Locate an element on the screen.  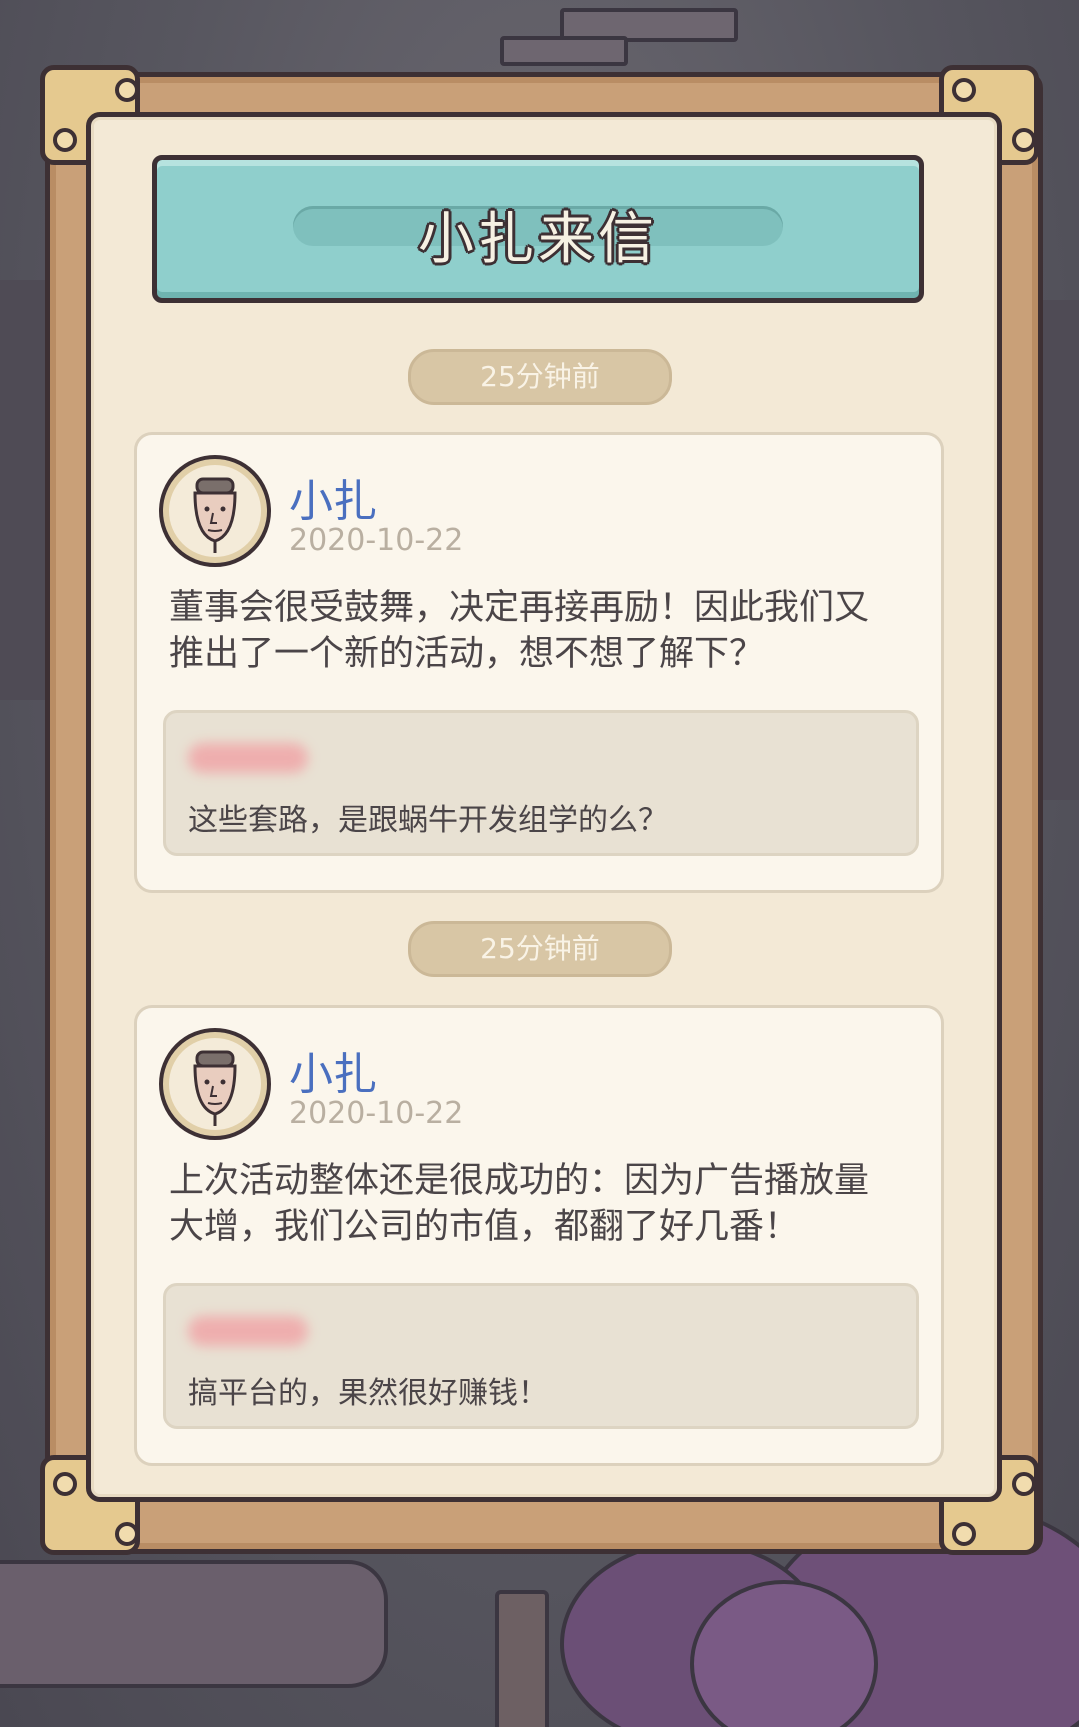
rock-decoration is located at coordinates (194, 1624).